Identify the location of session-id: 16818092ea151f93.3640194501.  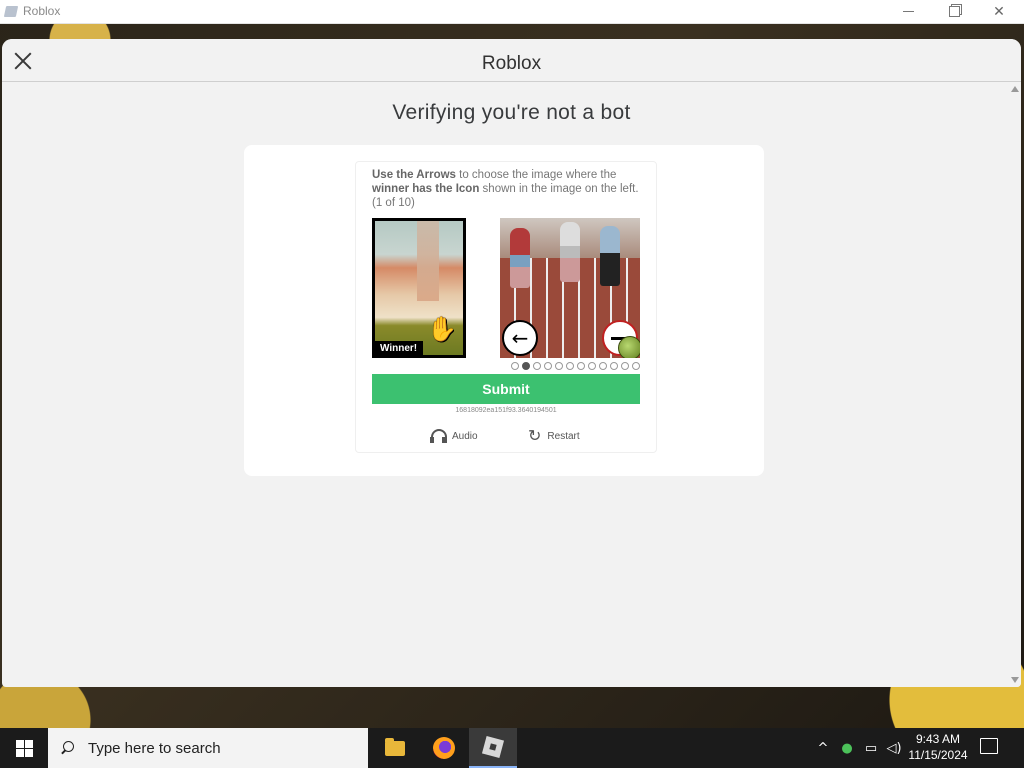
(506, 410).